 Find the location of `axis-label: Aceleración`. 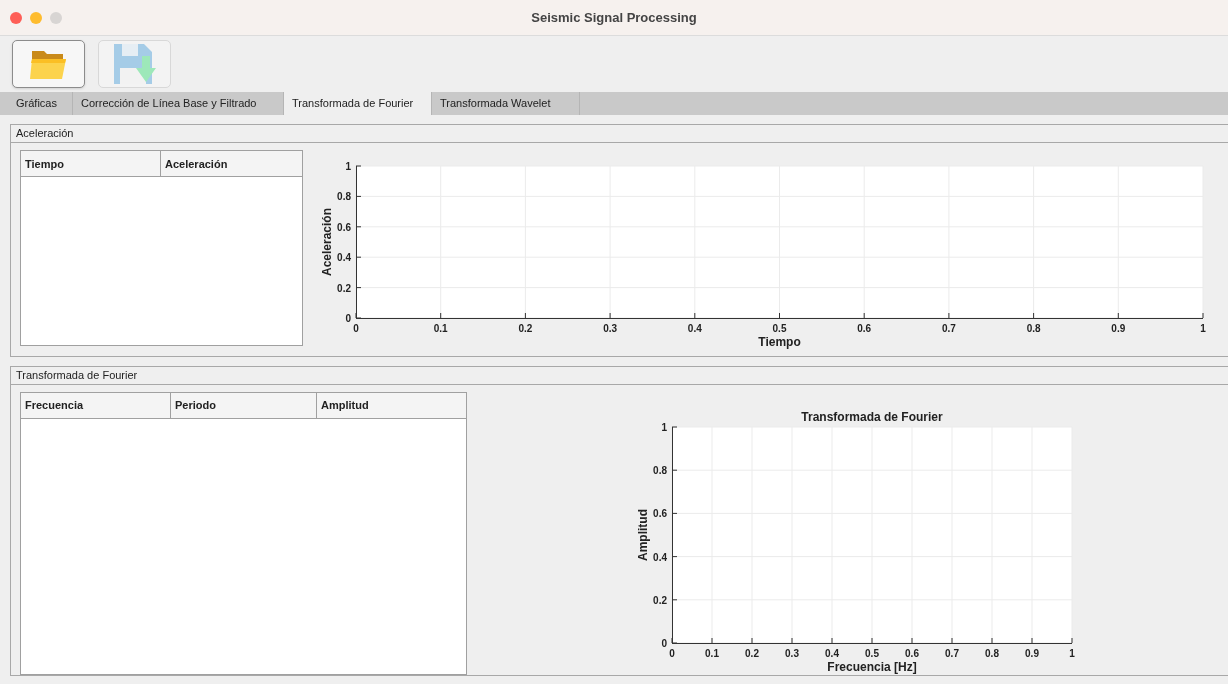

axis-label: Aceleración is located at coordinates (327, 242).